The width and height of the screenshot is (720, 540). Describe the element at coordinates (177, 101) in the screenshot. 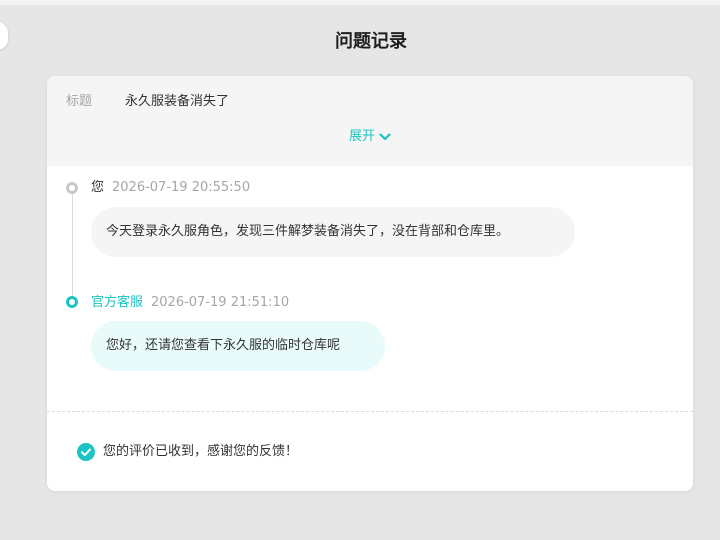

I see `ticket-title-value: 永久服装备消失了` at that location.